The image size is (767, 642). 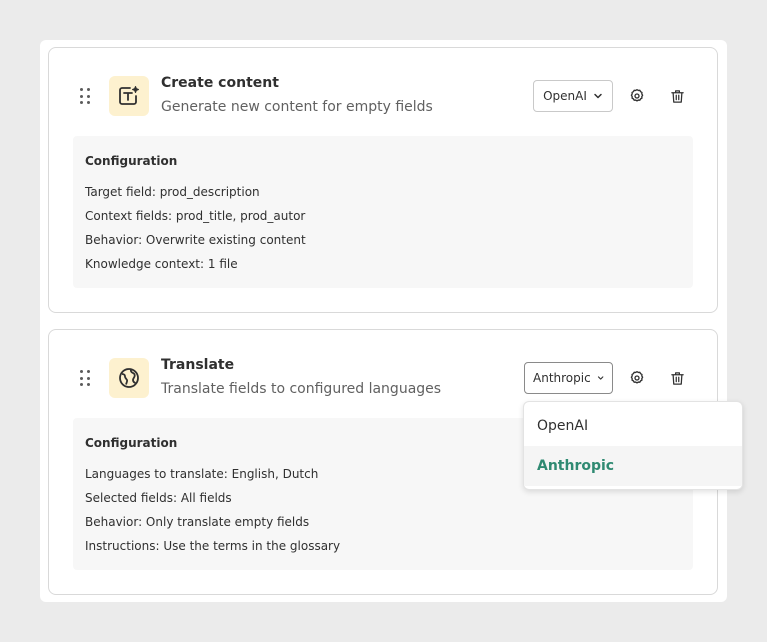 I want to click on globe-icon, so click(x=129, y=378).